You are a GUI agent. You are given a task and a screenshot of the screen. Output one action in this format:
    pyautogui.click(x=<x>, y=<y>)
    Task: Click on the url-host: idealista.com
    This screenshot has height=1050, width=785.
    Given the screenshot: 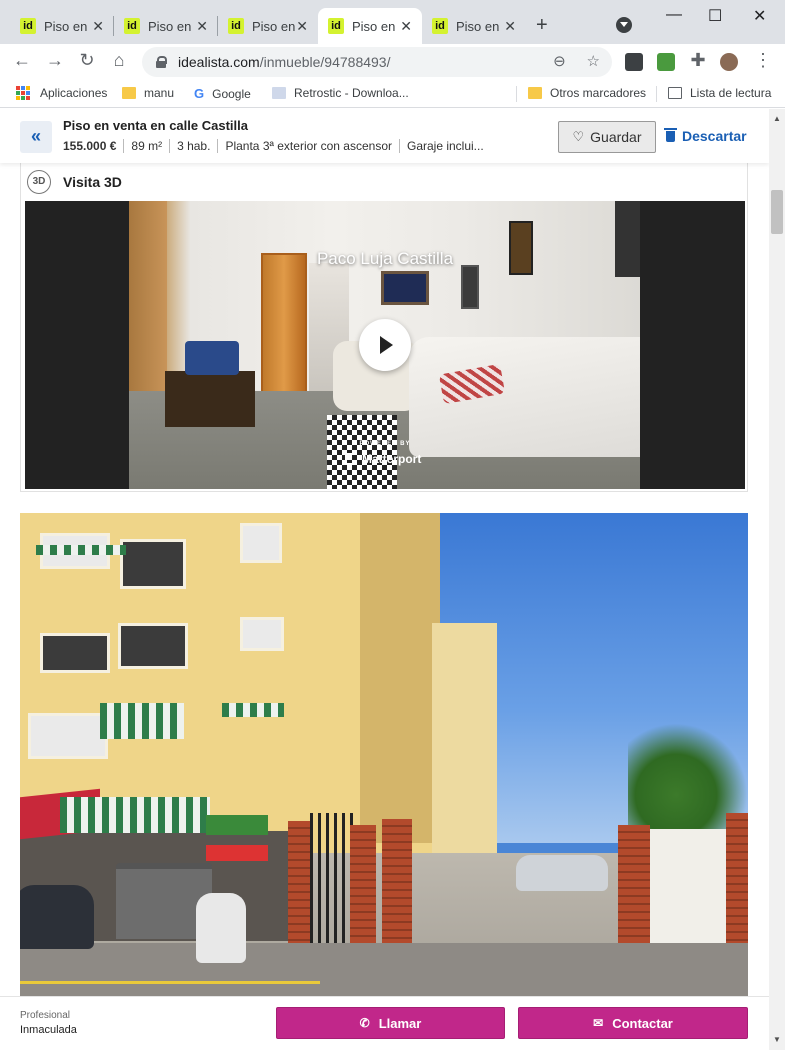 What is the action you would take?
    pyautogui.click(x=219, y=62)
    